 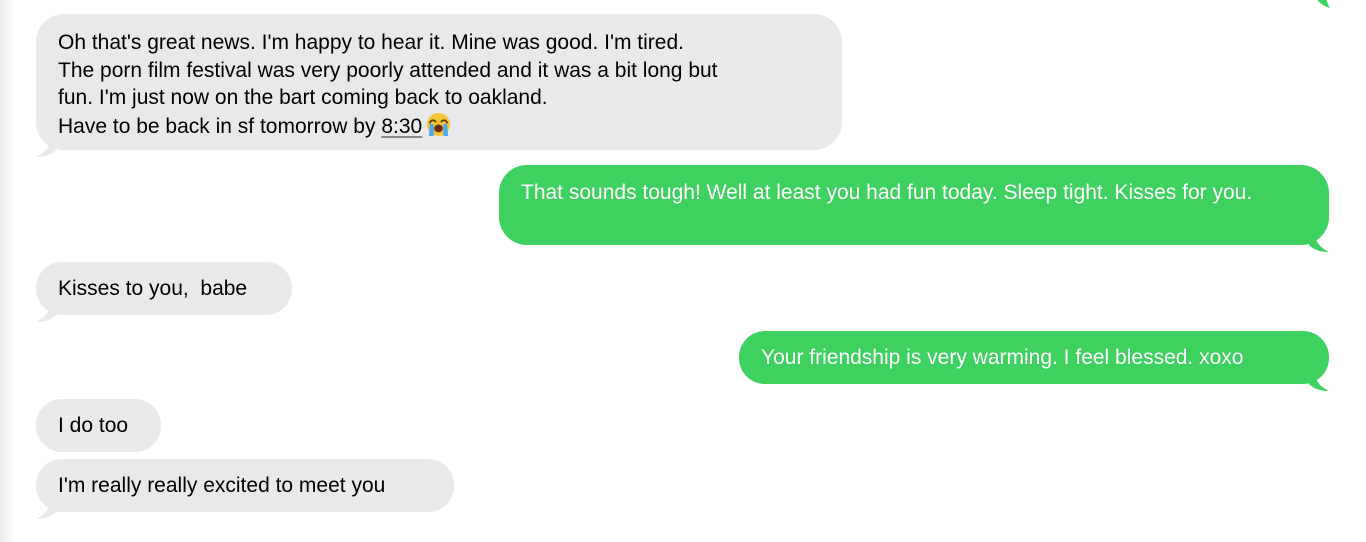 I want to click on message-text: I do too, so click(x=93, y=425).